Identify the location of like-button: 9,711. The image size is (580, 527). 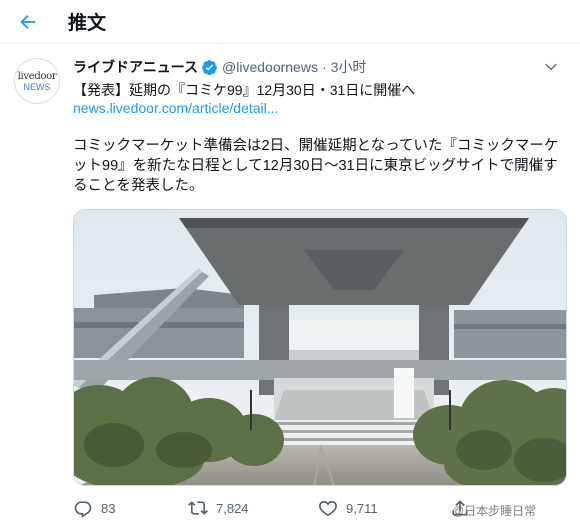
(384, 508).